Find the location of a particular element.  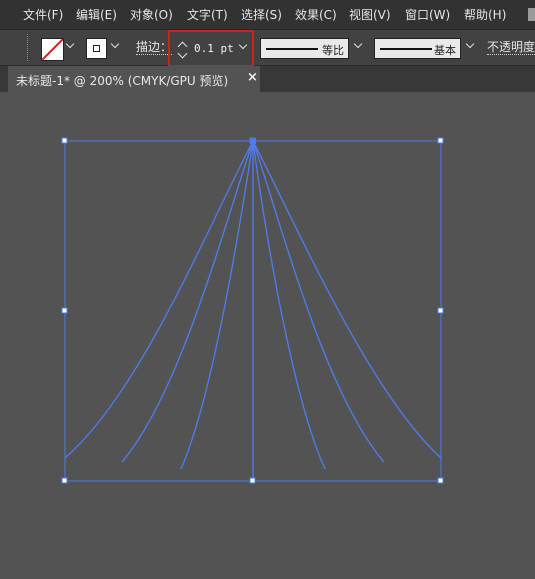

stroke-swatch-inner is located at coordinates (96, 48).